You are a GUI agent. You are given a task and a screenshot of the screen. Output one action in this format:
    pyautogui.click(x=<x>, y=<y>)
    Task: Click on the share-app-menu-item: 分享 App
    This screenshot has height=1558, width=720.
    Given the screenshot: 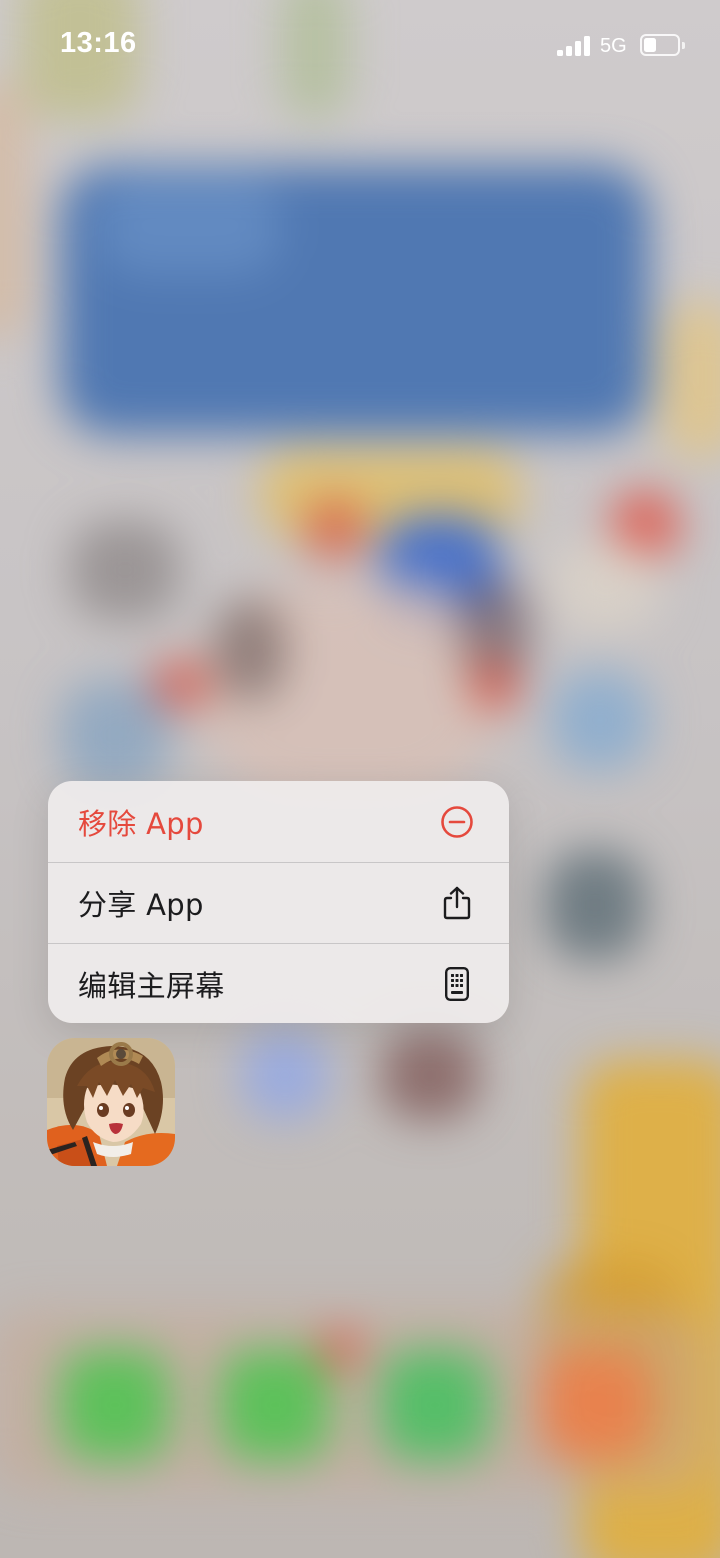 What is the action you would take?
    pyautogui.click(x=278, y=902)
    